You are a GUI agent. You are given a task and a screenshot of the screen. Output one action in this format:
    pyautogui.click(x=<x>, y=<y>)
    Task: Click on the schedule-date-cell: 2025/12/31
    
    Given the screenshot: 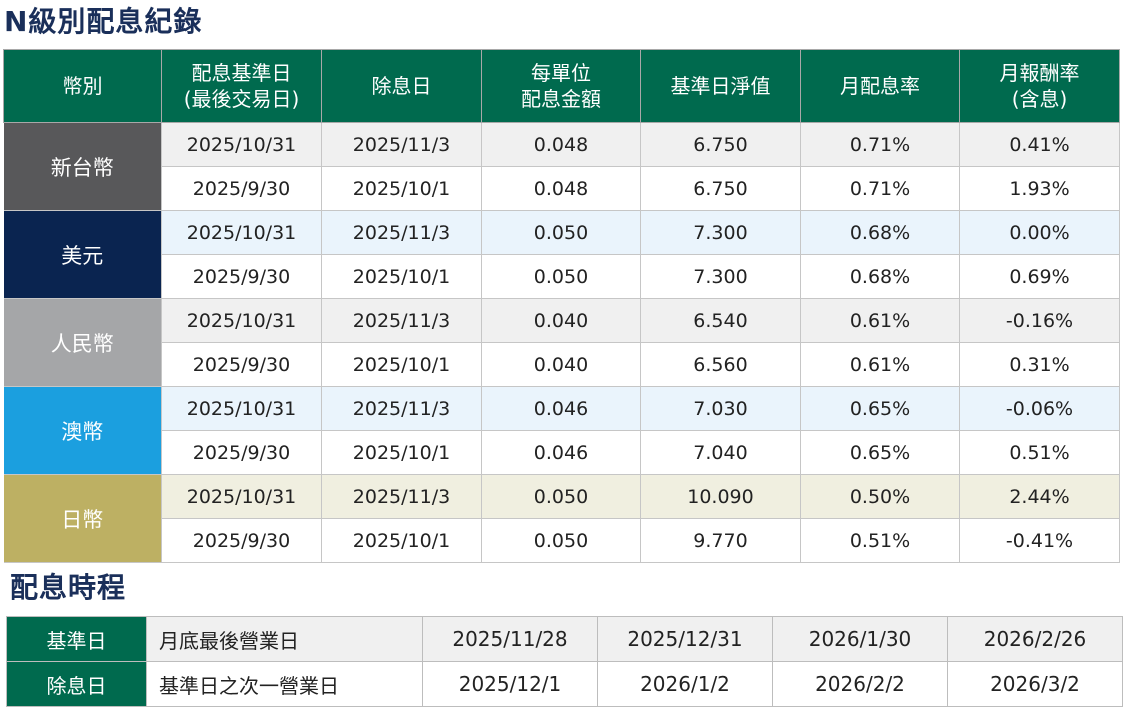 What is the action you would take?
    pyautogui.click(x=685, y=639)
    